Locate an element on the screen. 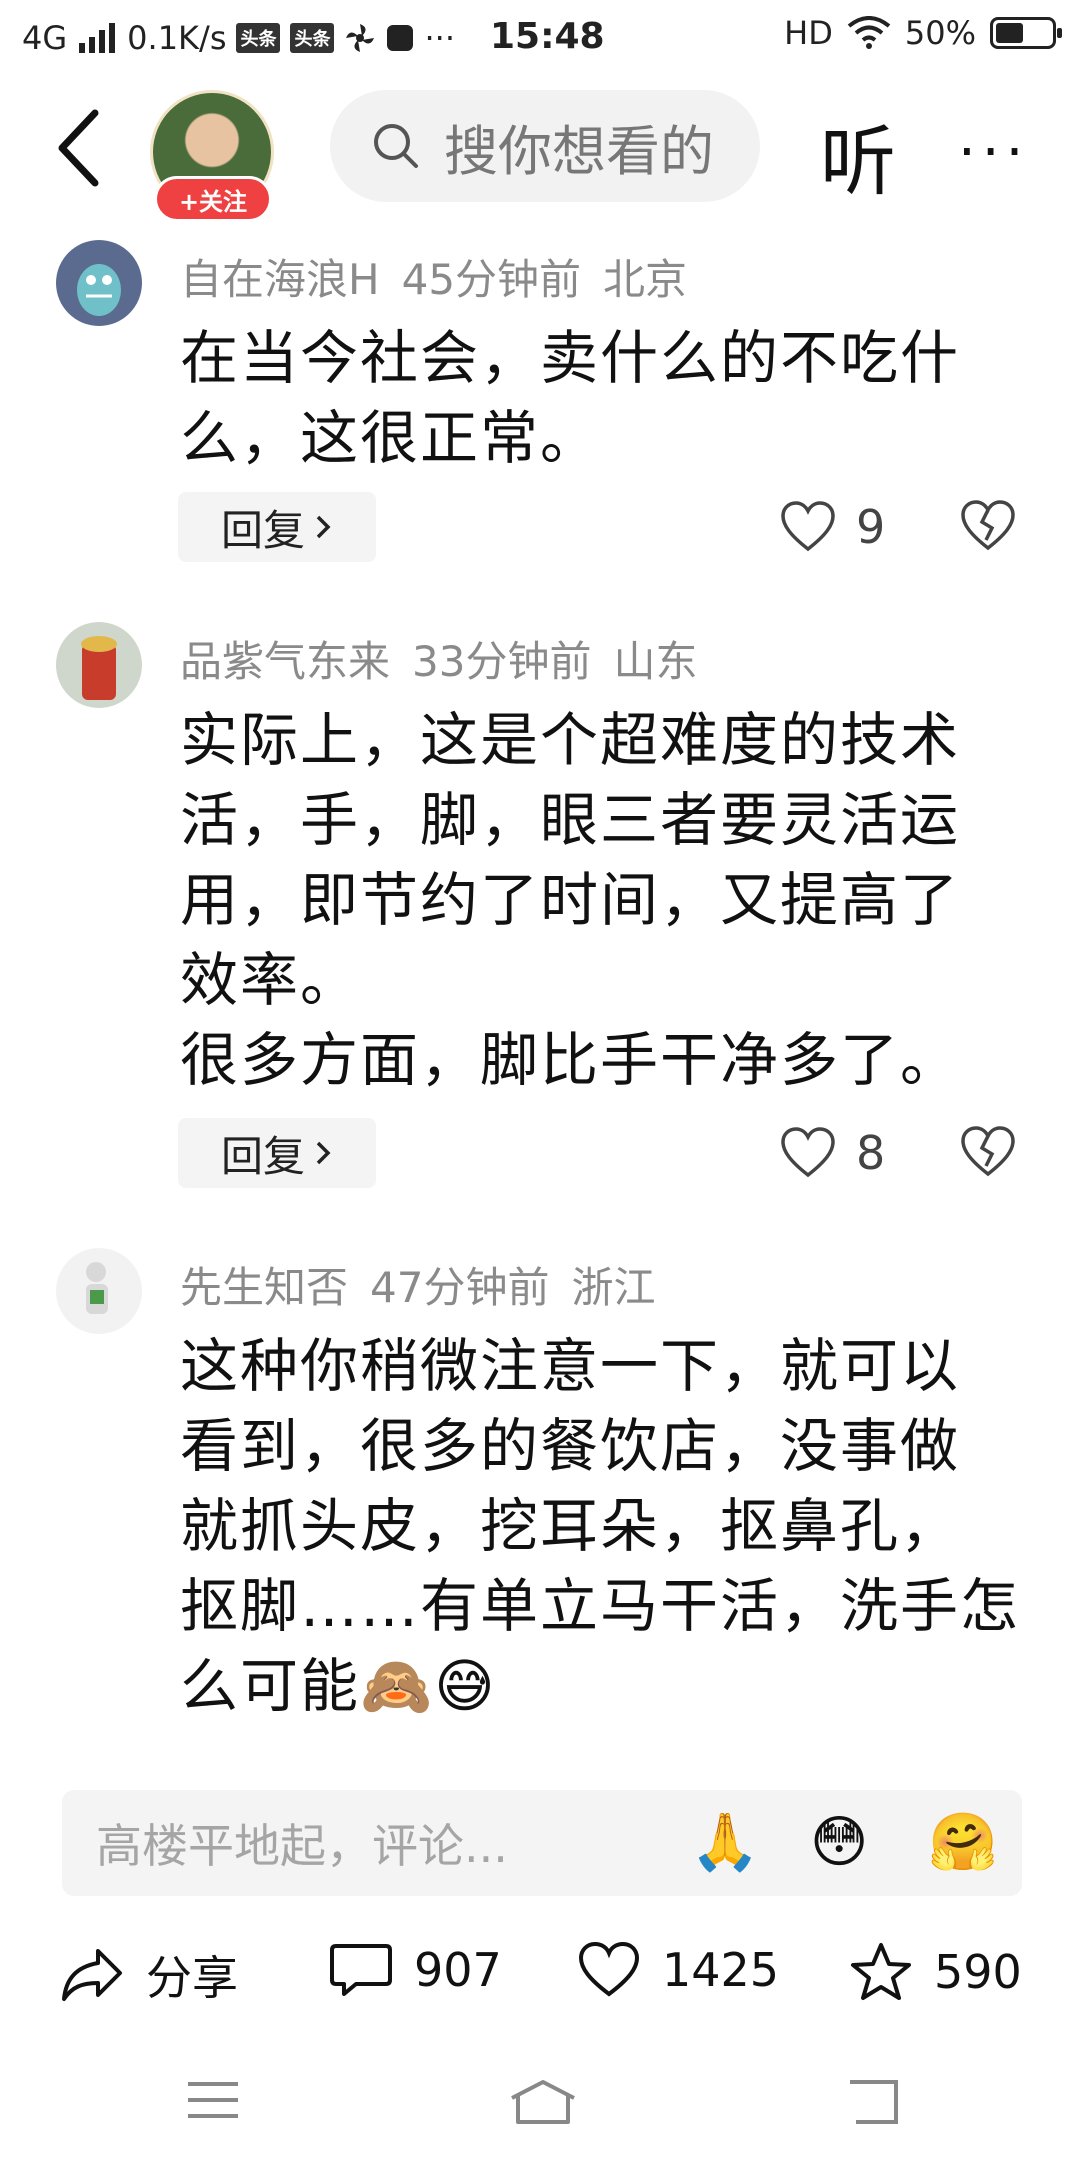 The height and width of the screenshot is (2160, 1080). comment-line: 就抓头皮，挖耳朵，抠鼻孔， is located at coordinates (570, 1526).